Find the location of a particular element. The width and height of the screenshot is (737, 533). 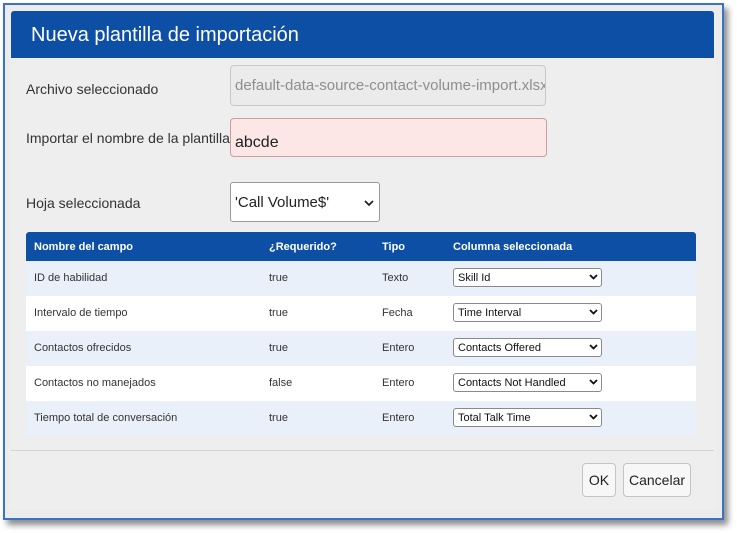

cancel-button: Cancelar is located at coordinates (657, 480).